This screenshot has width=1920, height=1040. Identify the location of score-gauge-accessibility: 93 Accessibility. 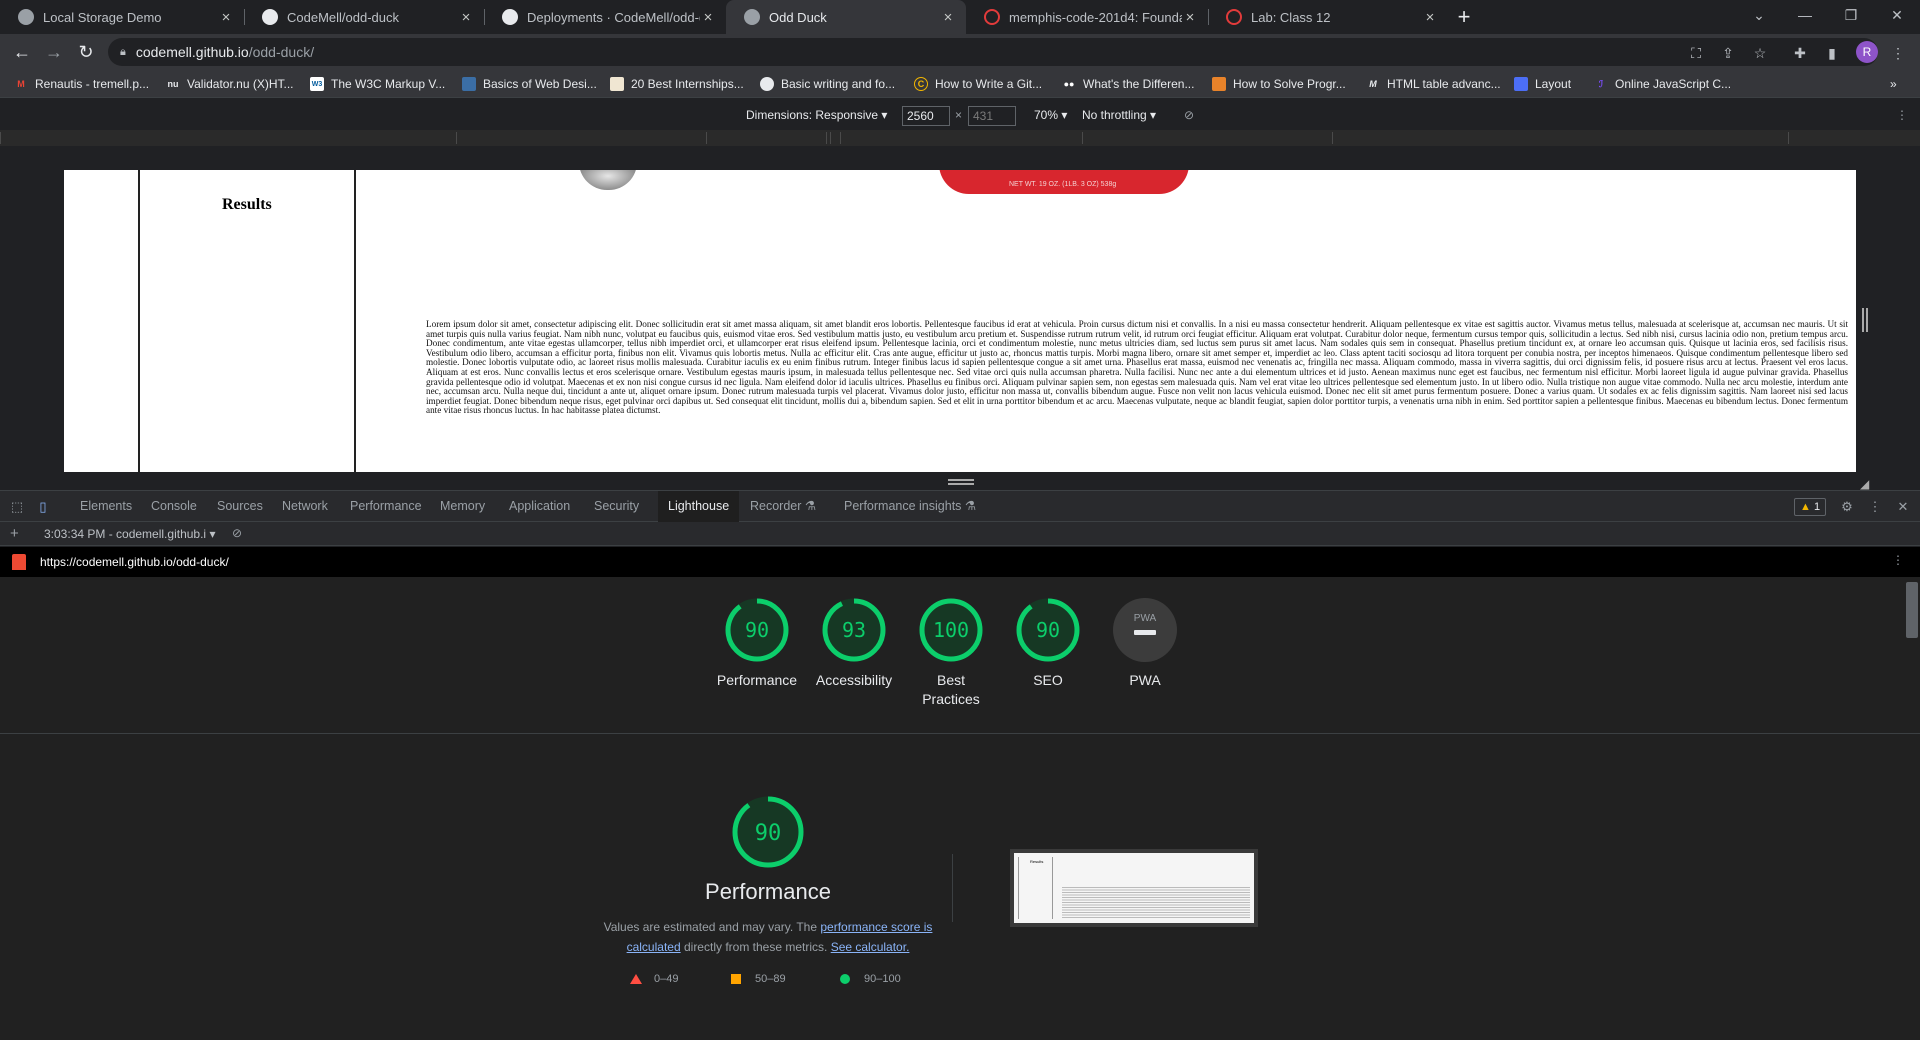
(854, 643).